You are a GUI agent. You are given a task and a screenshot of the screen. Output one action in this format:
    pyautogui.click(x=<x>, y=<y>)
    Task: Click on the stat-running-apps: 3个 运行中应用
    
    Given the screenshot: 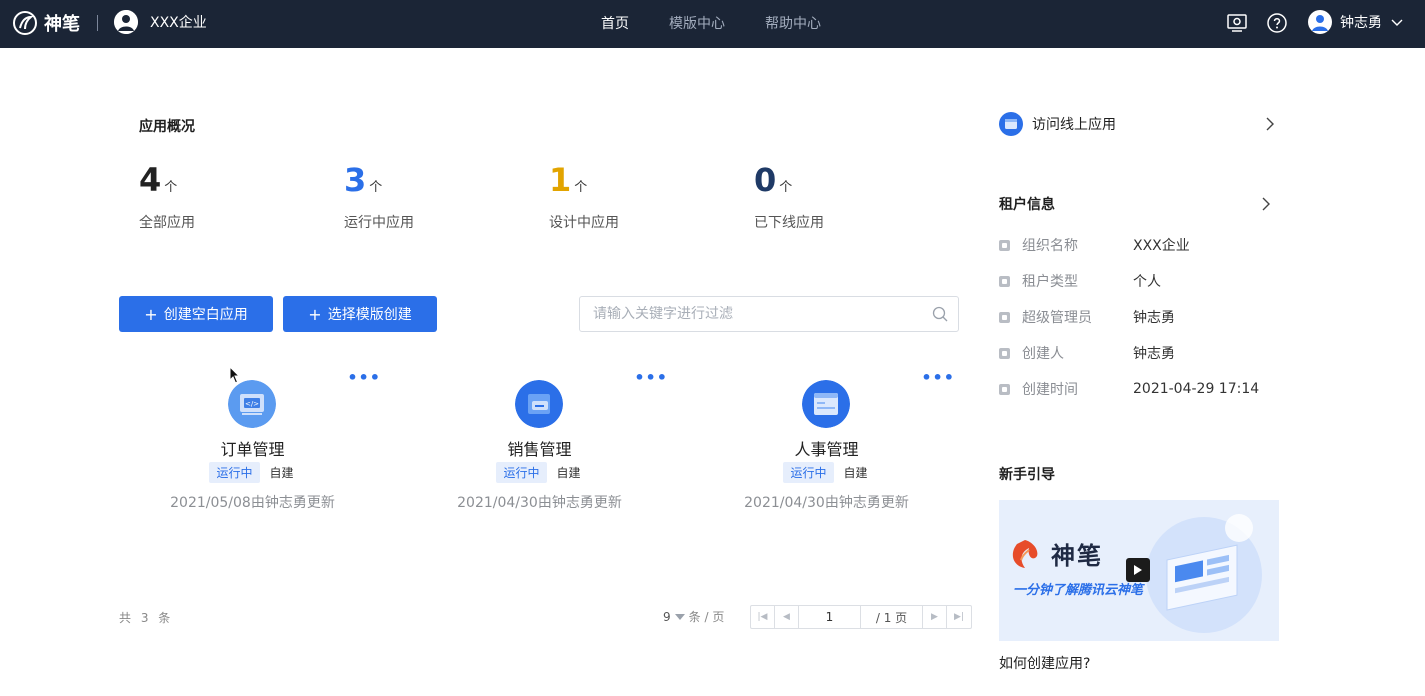 What is the action you would take?
    pyautogui.click(x=379, y=197)
    